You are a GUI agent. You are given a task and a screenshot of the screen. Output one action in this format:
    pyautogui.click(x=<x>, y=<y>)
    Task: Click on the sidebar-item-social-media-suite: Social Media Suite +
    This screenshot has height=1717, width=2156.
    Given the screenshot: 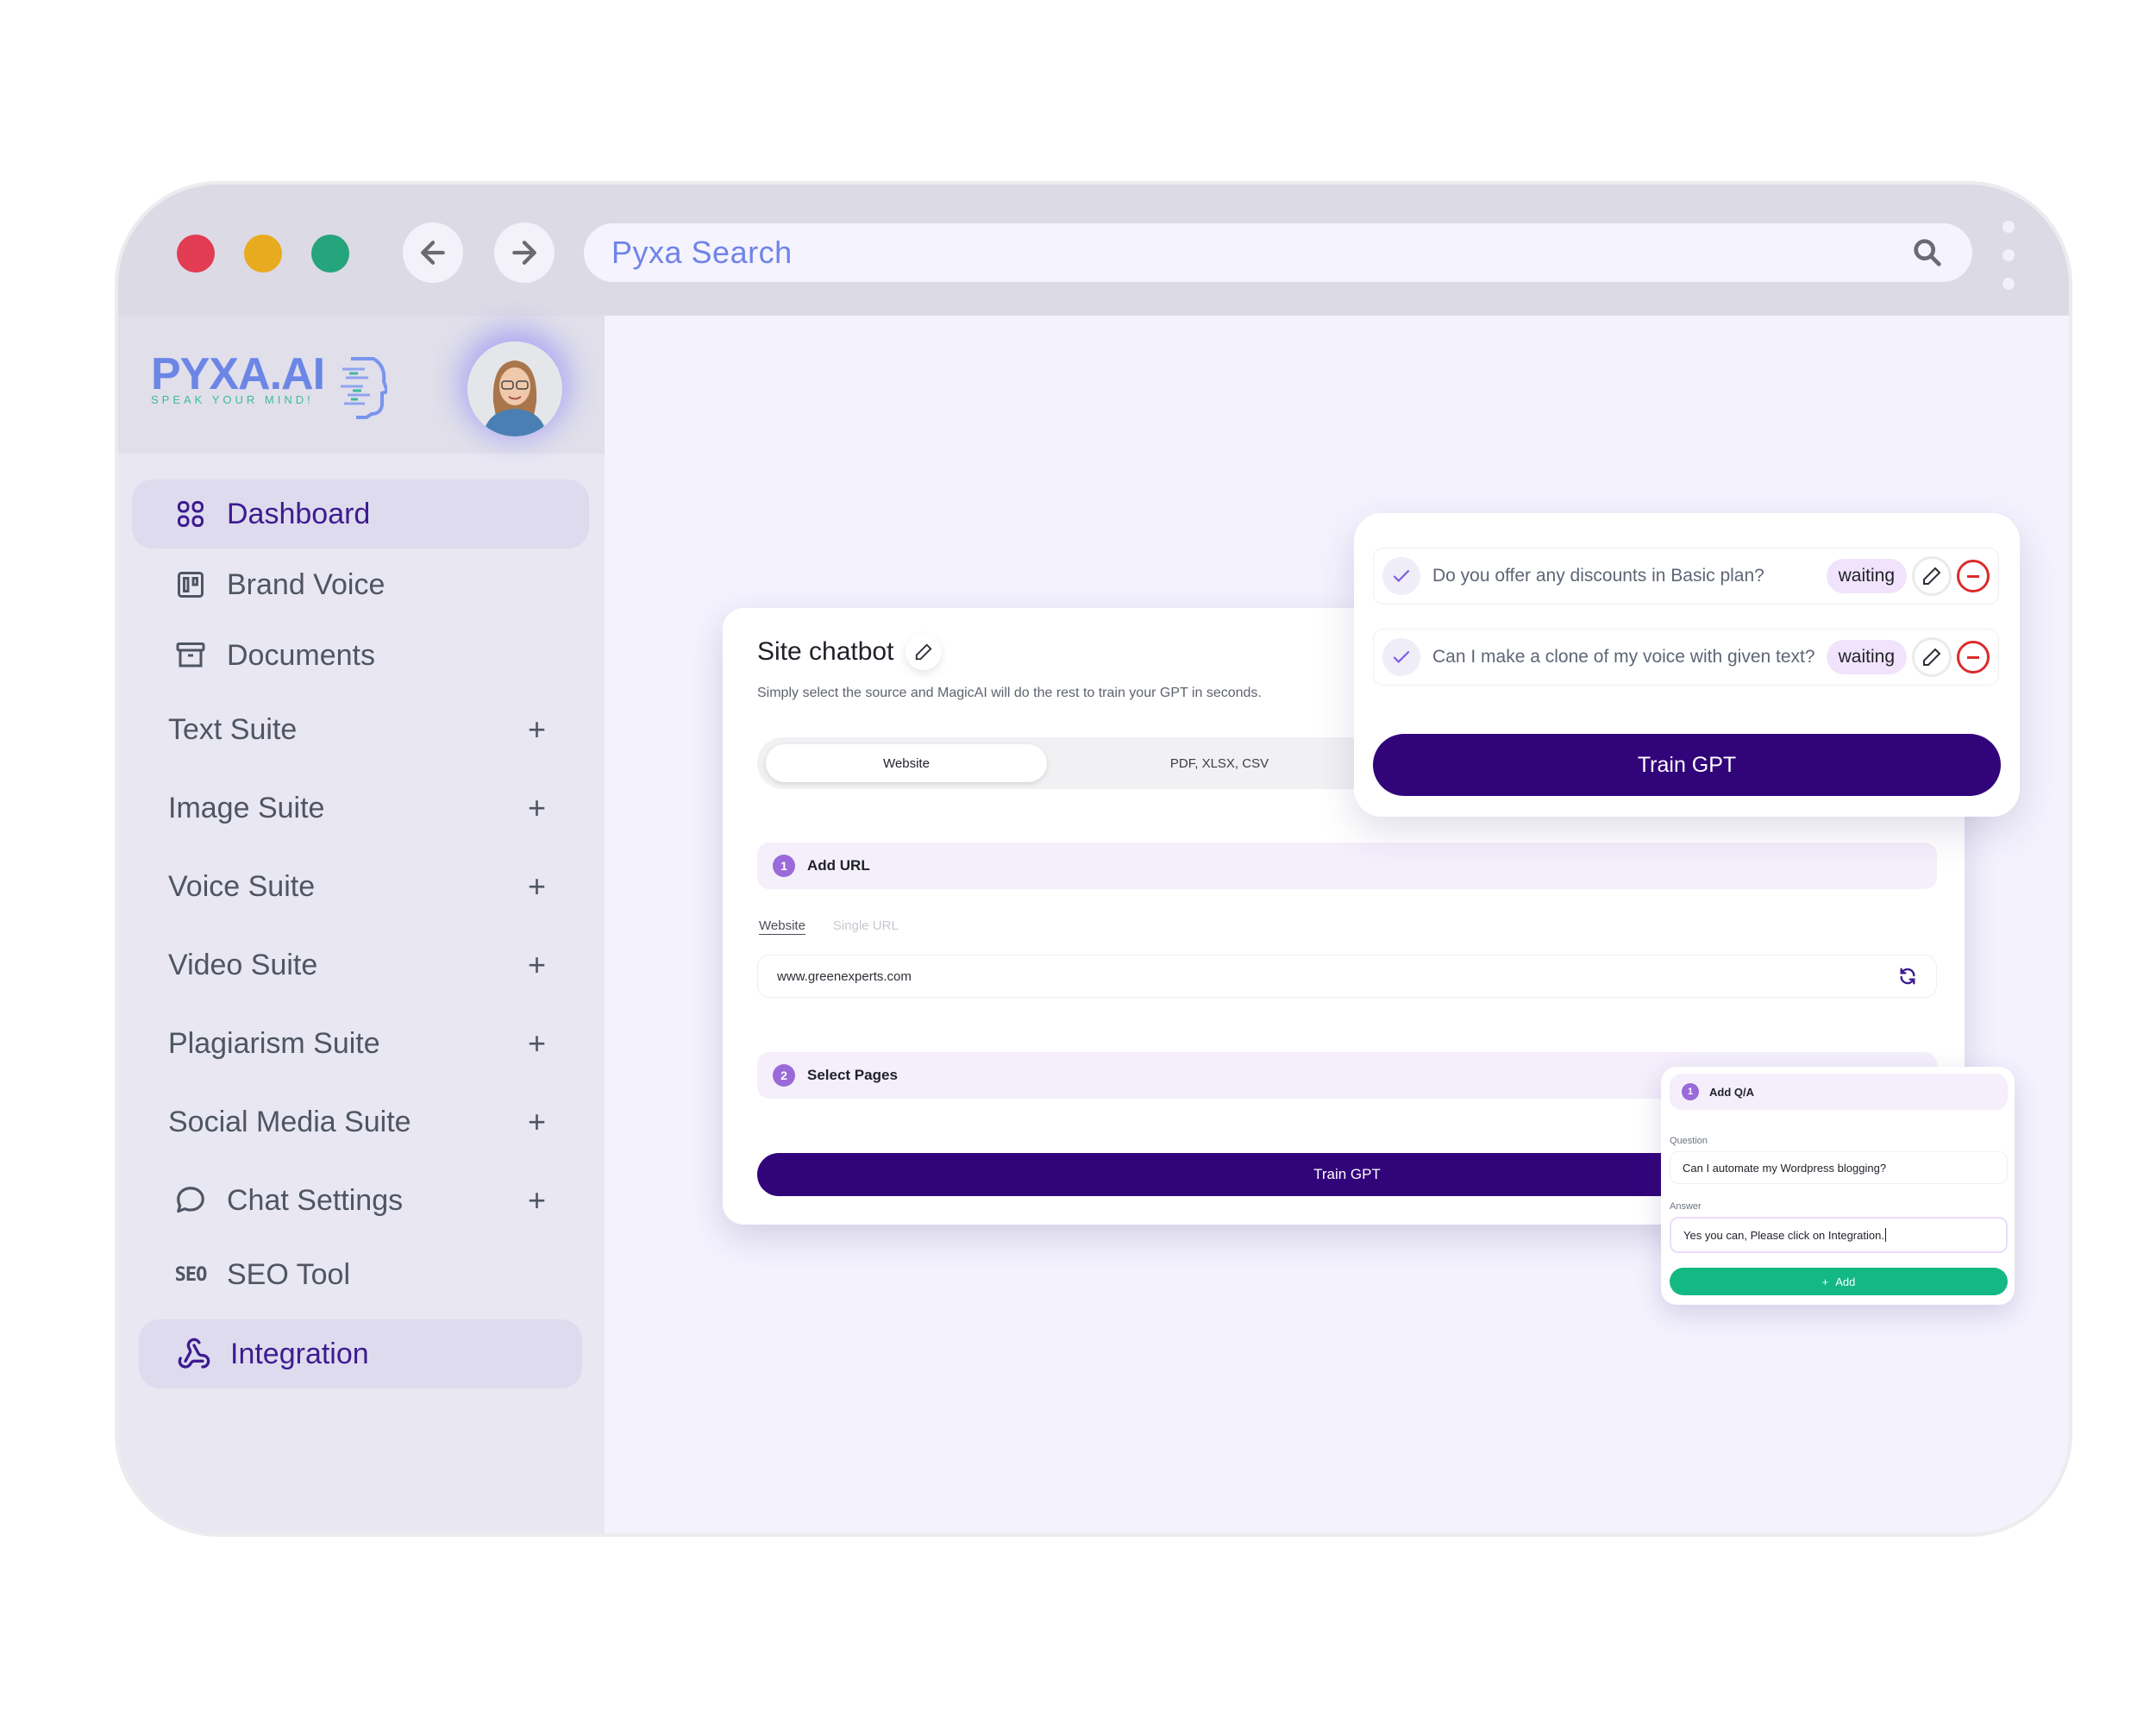 What is the action you would take?
    pyautogui.click(x=360, y=1121)
    